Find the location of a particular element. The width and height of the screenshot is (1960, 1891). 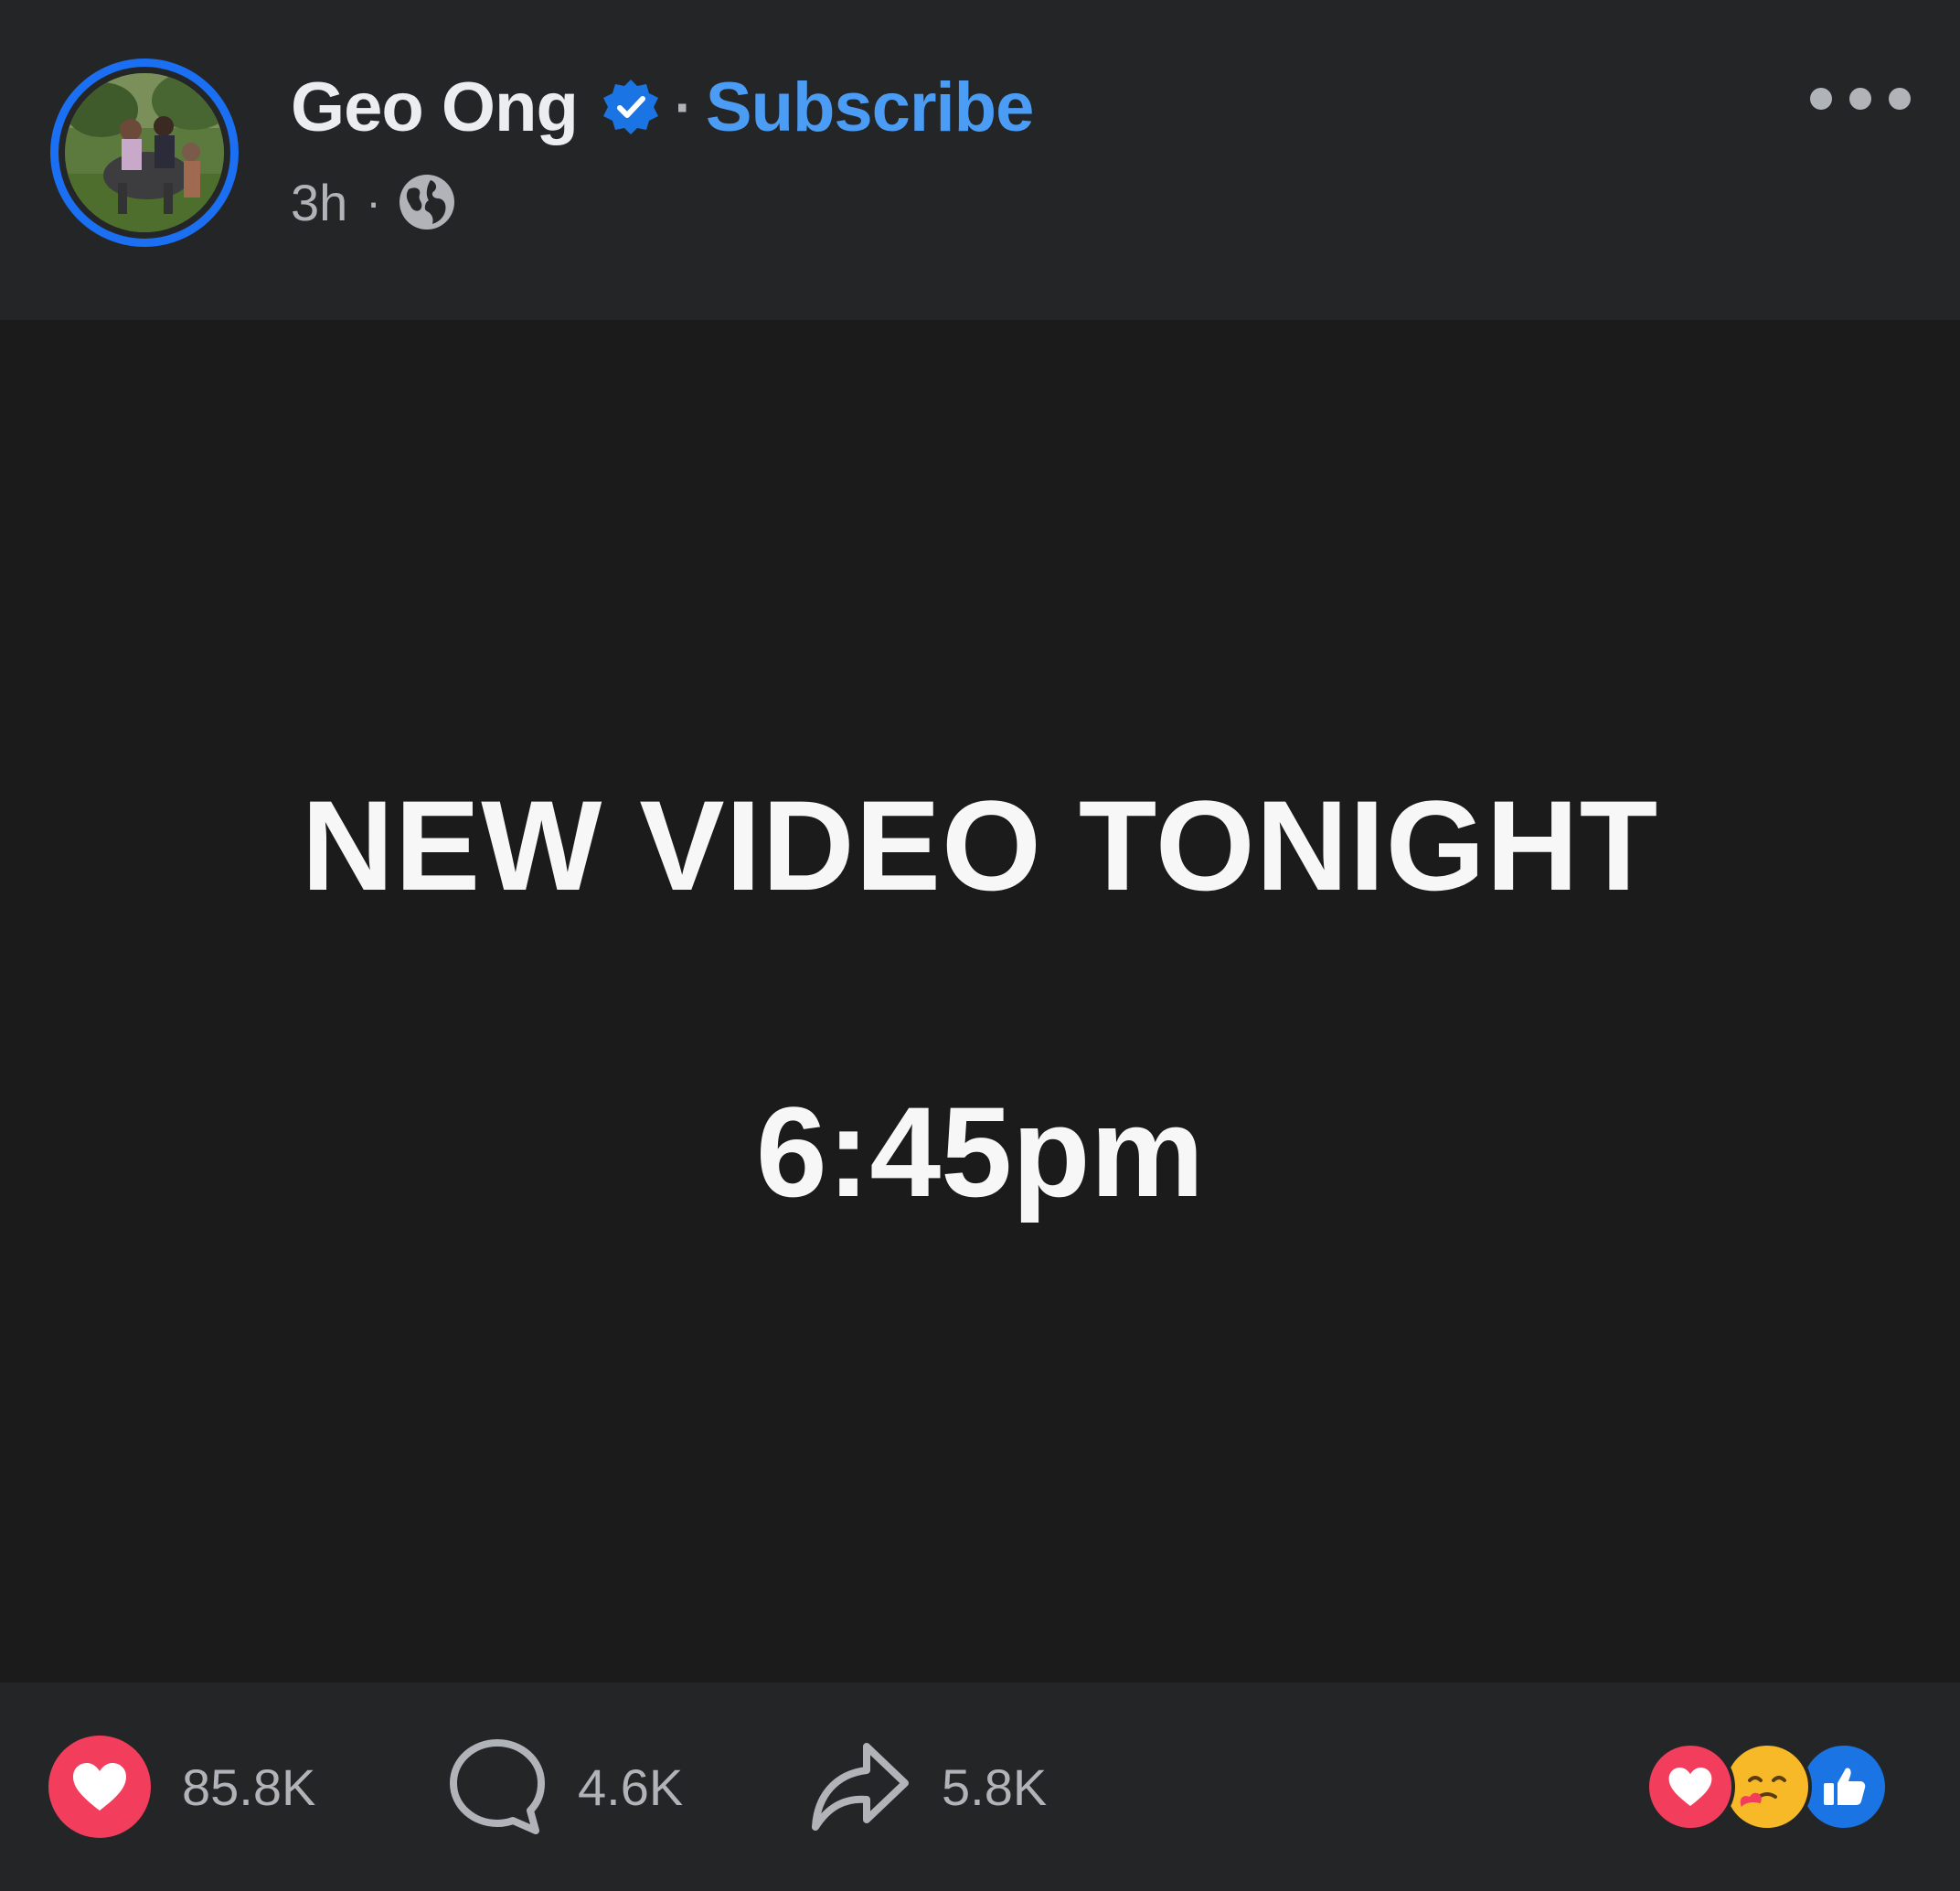

love-reaction-icon is located at coordinates (1690, 1787).